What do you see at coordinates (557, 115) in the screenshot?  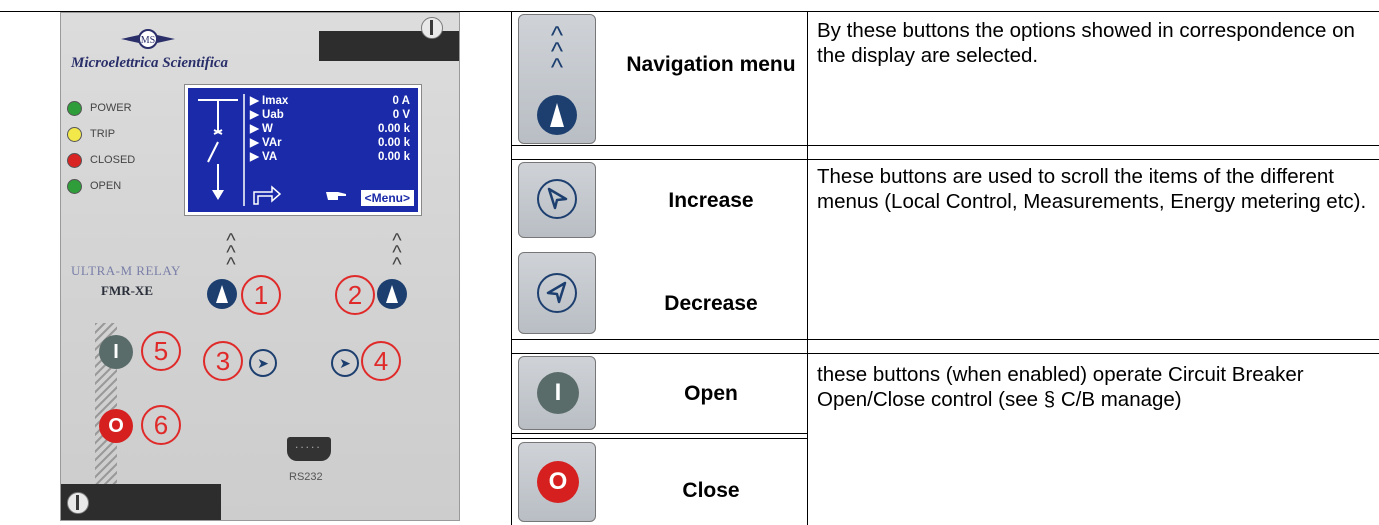 I see `navigation-arrow-icon` at bounding box center [557, 115].